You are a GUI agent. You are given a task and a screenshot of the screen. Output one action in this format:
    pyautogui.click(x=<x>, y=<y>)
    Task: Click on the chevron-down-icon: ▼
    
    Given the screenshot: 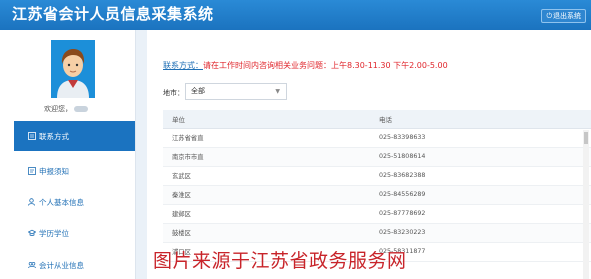 What is the action you would take?
    pyautogui.click(x=277, y=91)
    